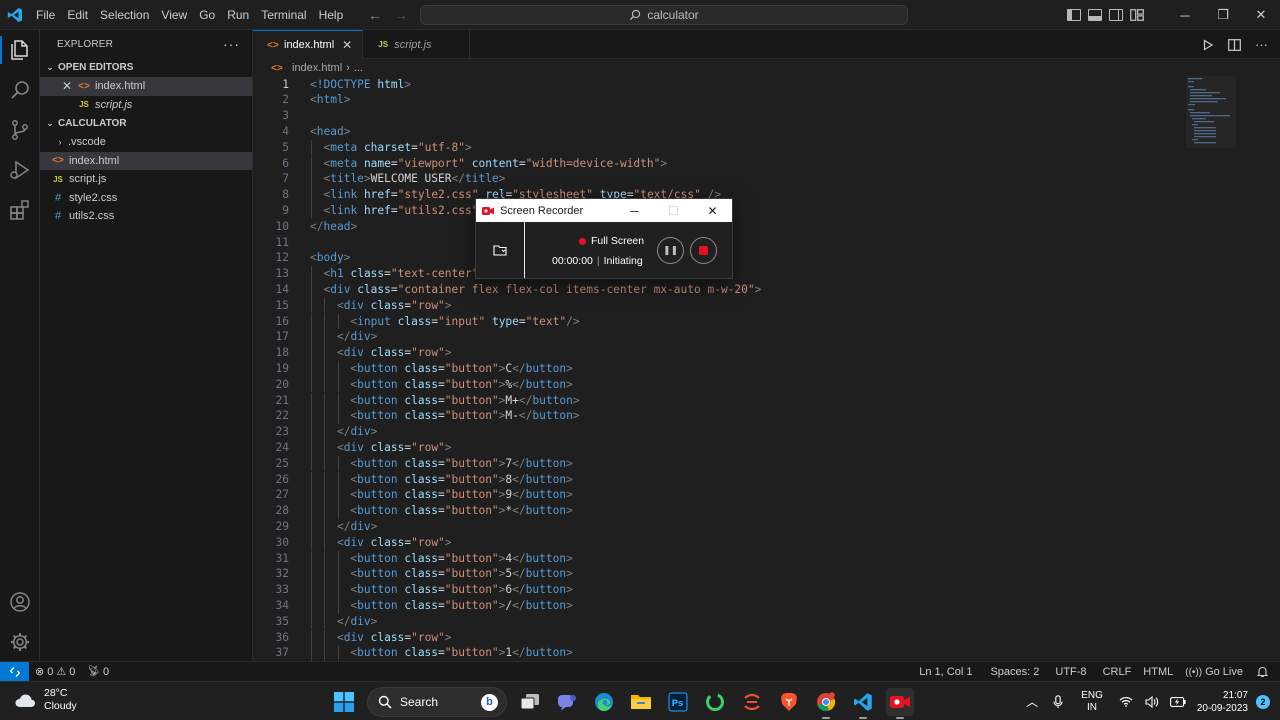  Describe the element at coordinates (723, 116) in the screenshot. I see `code-line: 3` at that location.